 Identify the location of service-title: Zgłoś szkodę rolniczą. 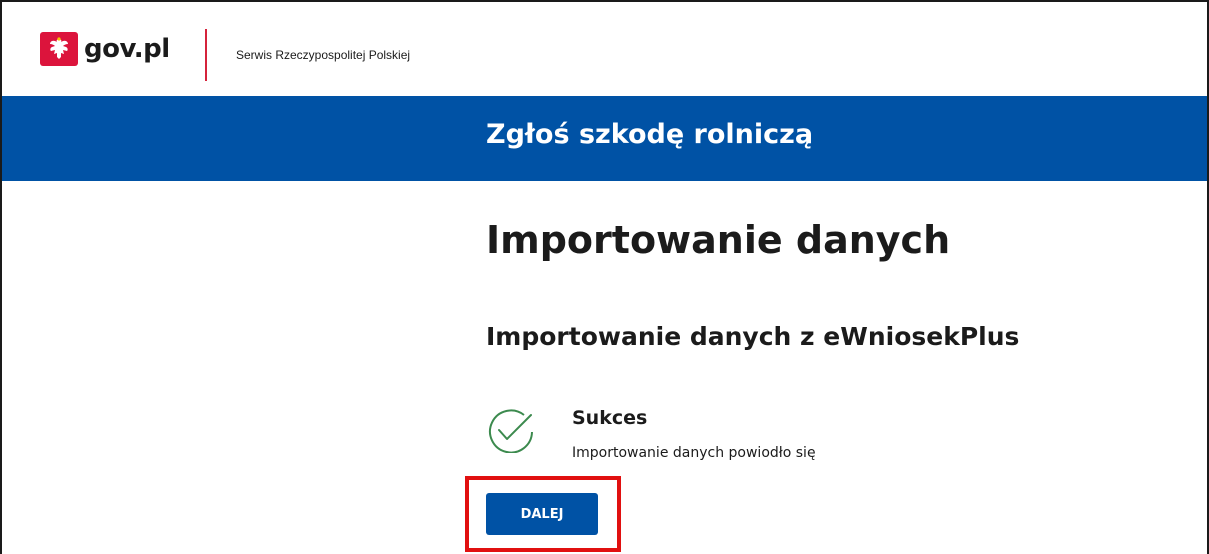
(650, 134).